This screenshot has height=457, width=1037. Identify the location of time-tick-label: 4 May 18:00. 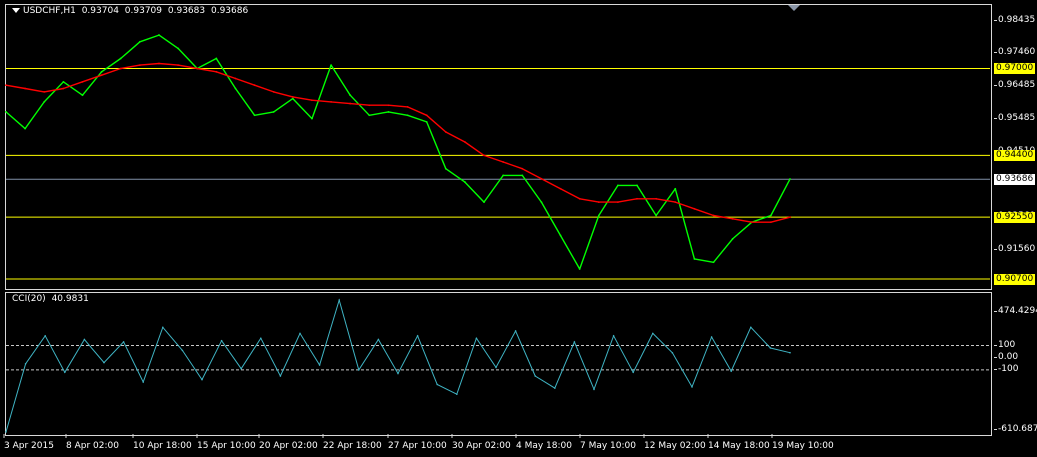
(544, 446).